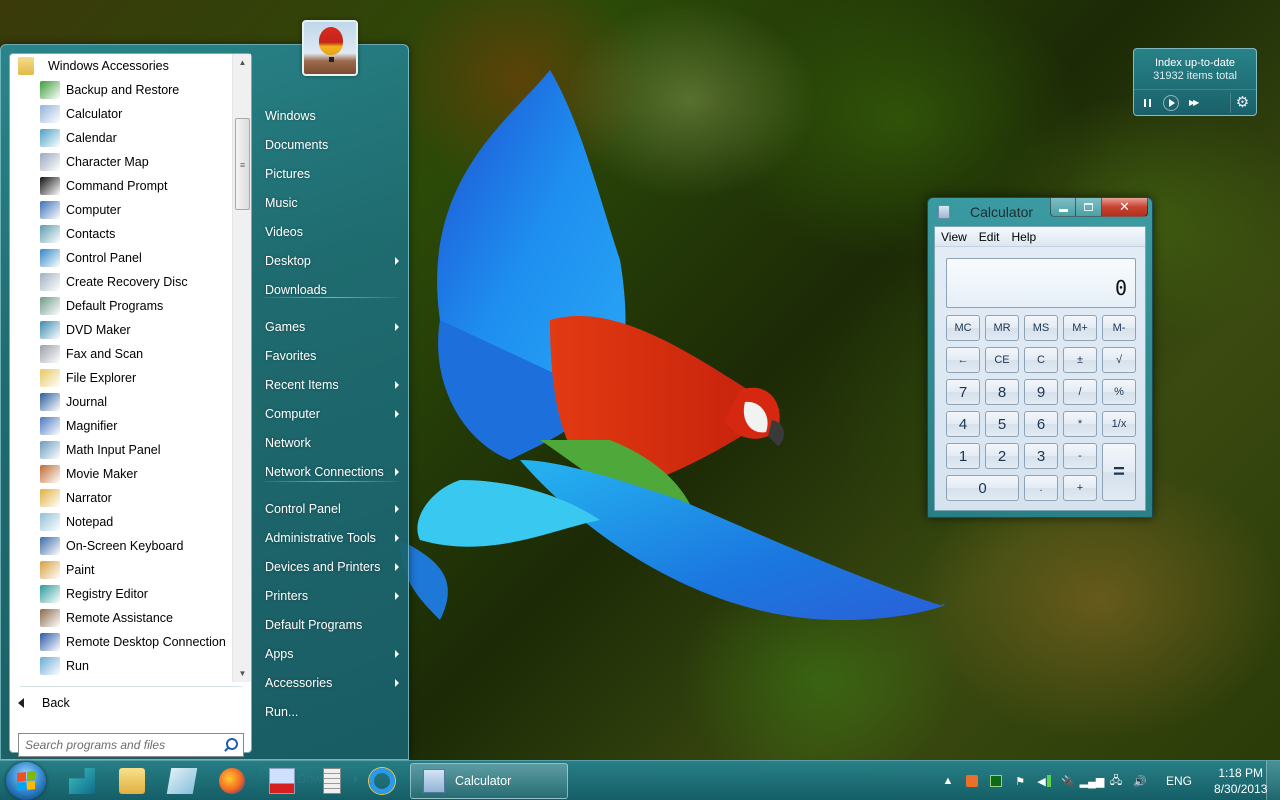 The width and height of the screenshot is (1280, 800). I want to click on key-negate: ±, so click(1080, 360).